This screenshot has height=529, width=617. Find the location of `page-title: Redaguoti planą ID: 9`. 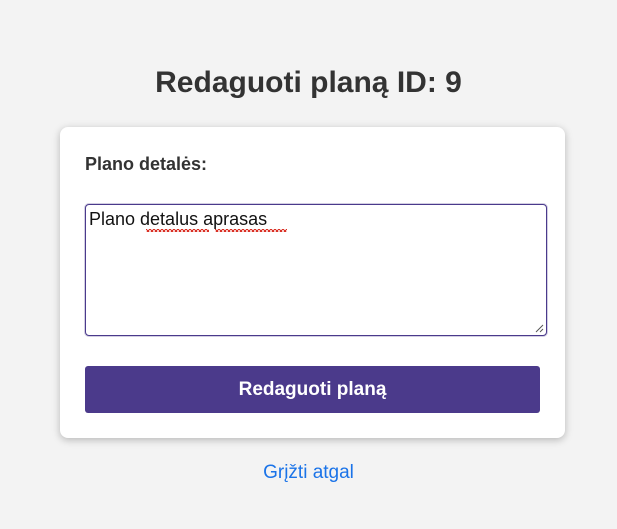

page-title: Redaguoti planą ID: 9 is located at coordinates (308, 82).